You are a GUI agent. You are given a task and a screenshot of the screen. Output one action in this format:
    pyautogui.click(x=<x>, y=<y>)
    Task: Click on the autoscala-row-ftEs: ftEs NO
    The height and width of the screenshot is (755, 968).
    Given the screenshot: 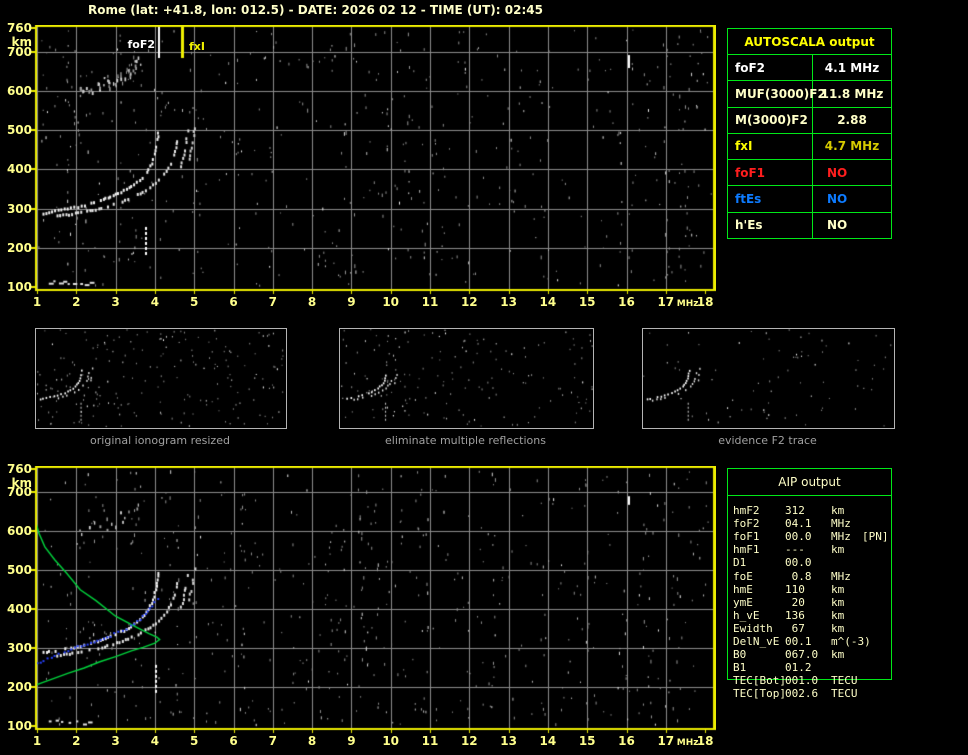 What is the action you would take?
    pyautogui.click(x=809, y=198)
    